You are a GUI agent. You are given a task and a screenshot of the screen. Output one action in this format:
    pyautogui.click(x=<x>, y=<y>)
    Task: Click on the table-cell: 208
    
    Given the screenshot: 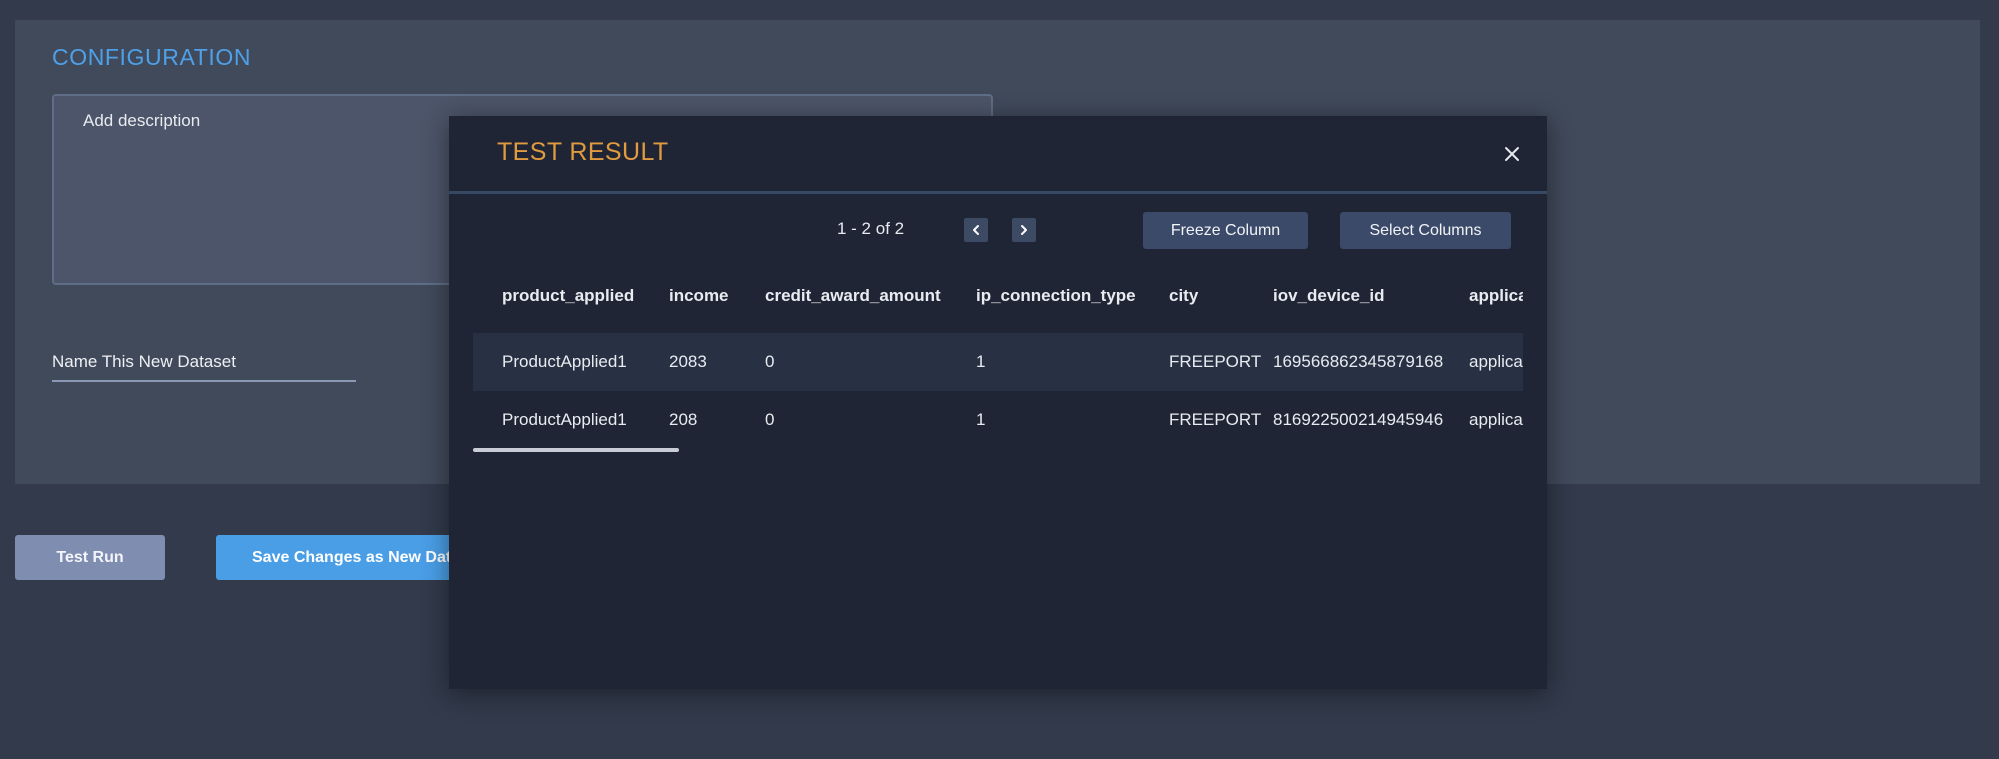 What is the action you would take?
    pyautogui.click(x=683, y=419)
    